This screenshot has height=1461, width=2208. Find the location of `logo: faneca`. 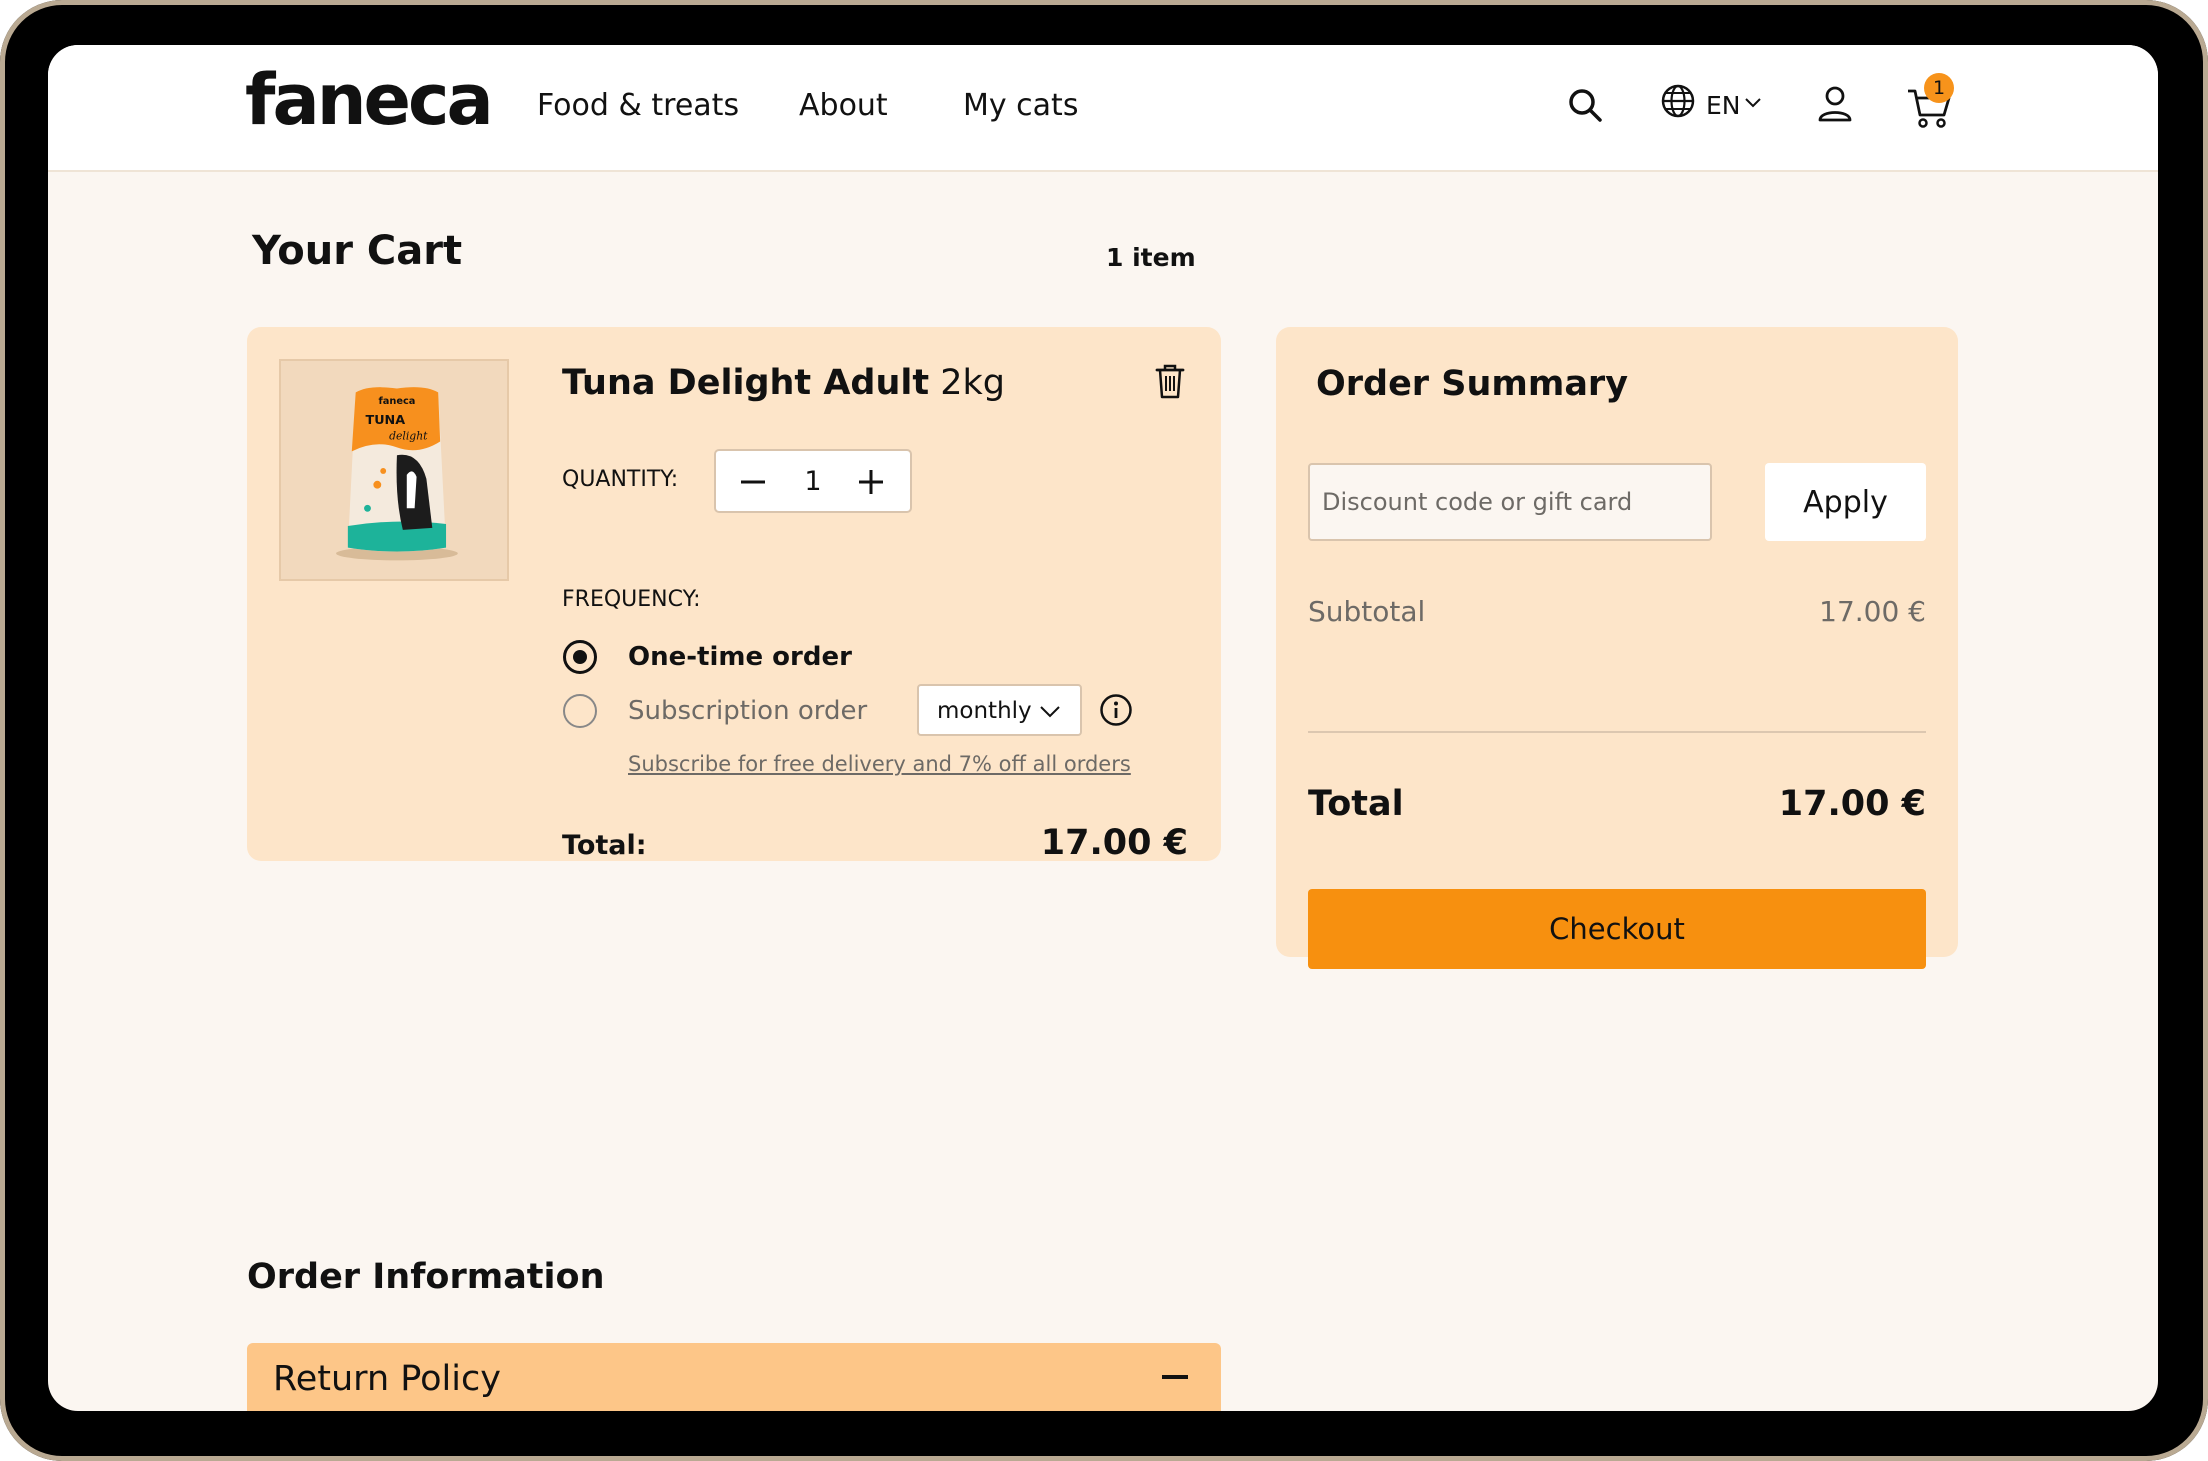

logo: faneca is located at coordinates (369, 100).